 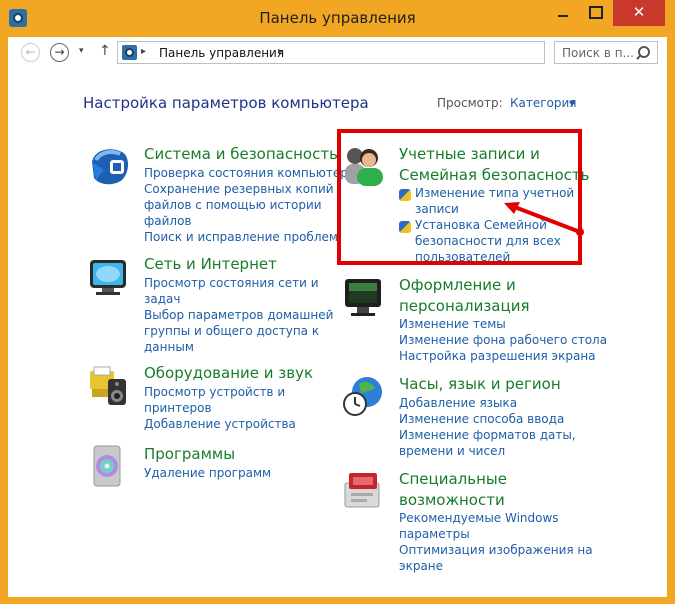 What do you see at coordinates (563, 13) in the screenshot?
I see `minimize-button` at bounding box center [563, 13].